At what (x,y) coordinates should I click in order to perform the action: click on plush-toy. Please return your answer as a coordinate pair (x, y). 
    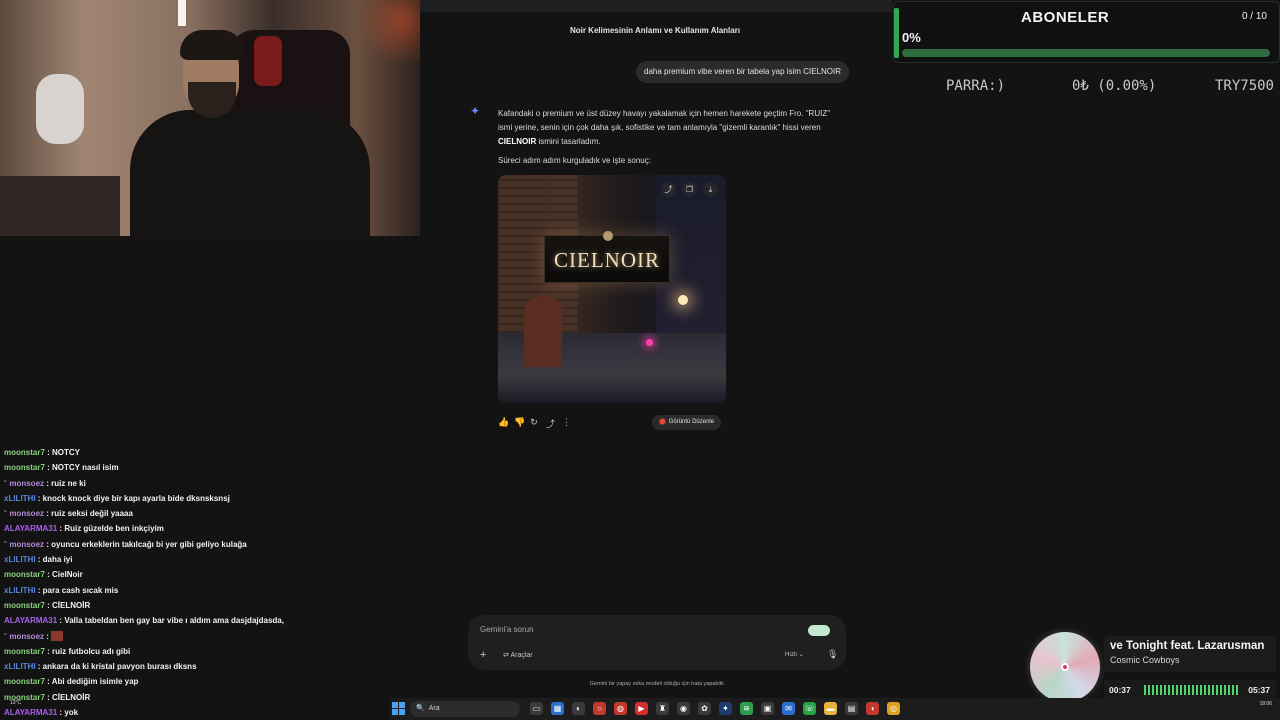
    Looking at the image, I should click on (60, 109).